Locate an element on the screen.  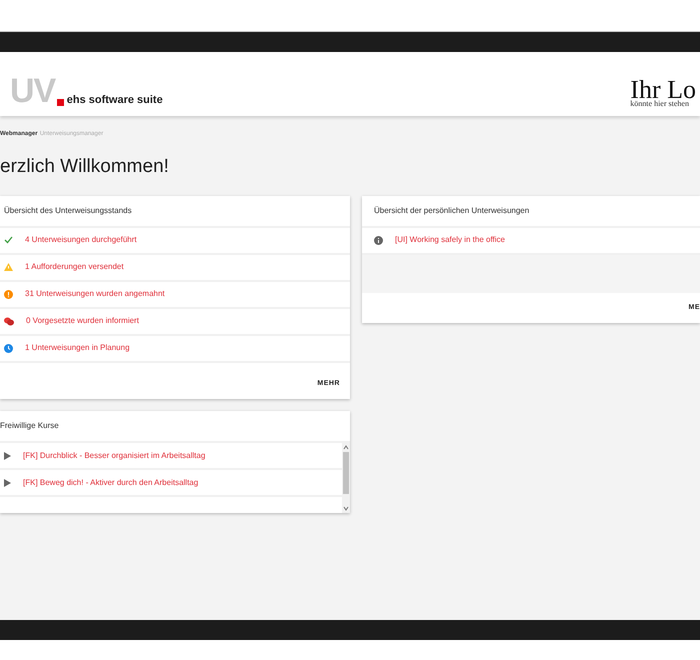
status-link: 0 Vorgesetzte wurden informiert is located at coordinates (82, 321).